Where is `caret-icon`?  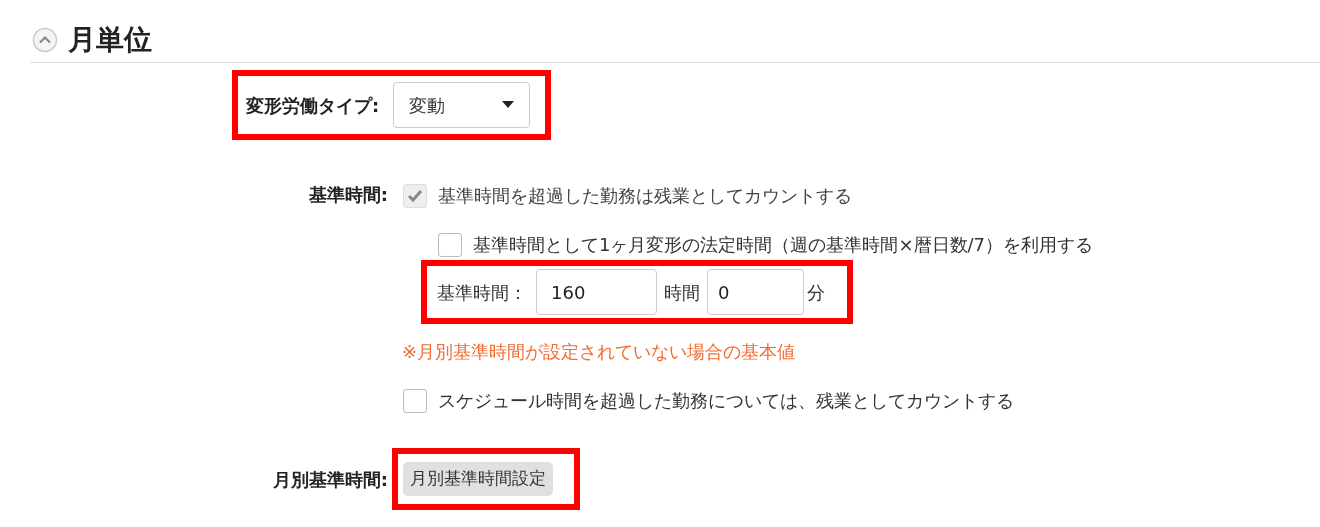
caret-icon is located at coordinates (508, 105).